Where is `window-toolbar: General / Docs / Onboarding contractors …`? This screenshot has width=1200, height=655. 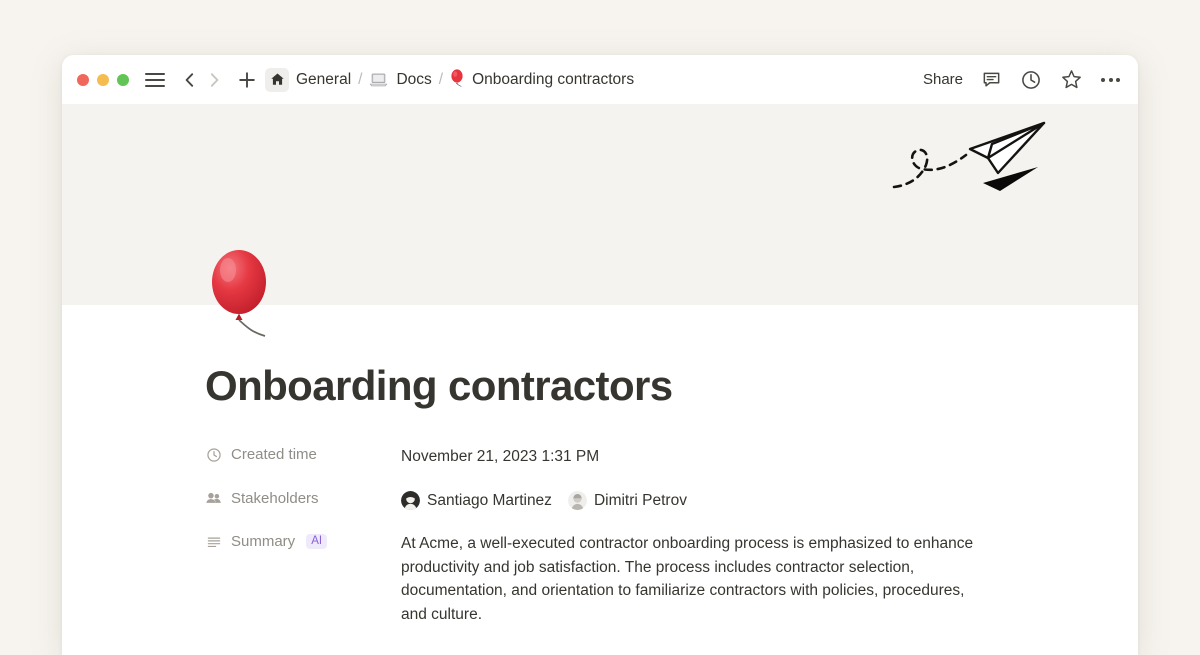 window-toolbar: General / Docs / Onboarding contractors … is located at coordinates (600, 79).